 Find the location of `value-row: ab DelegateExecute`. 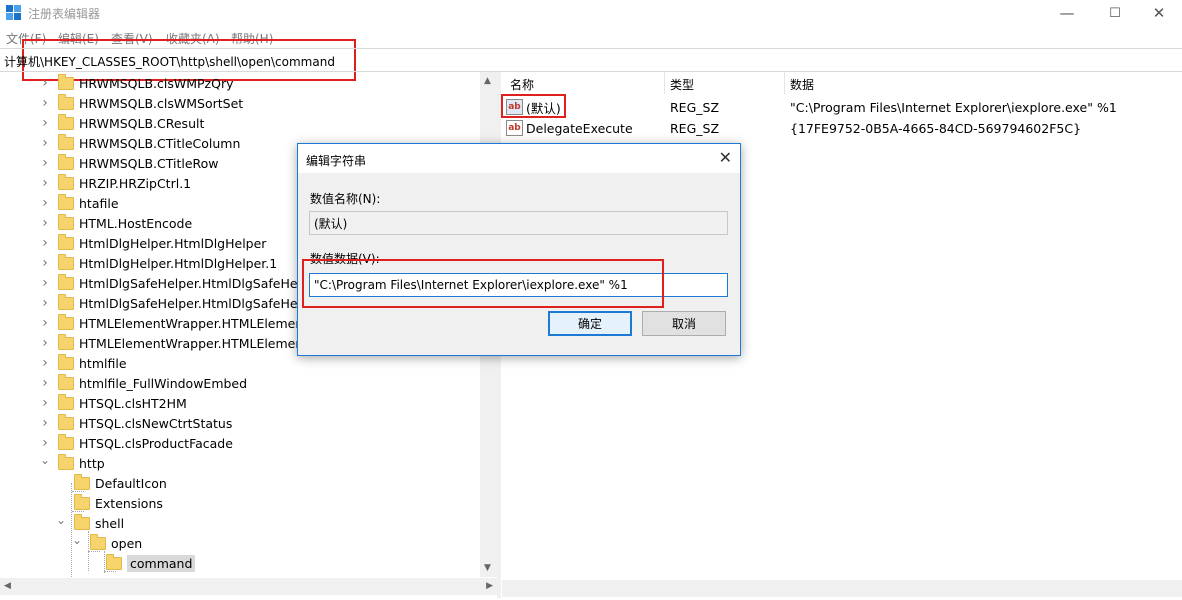

value-row: ab DelegateExecute is located at coordinates (569, 128).